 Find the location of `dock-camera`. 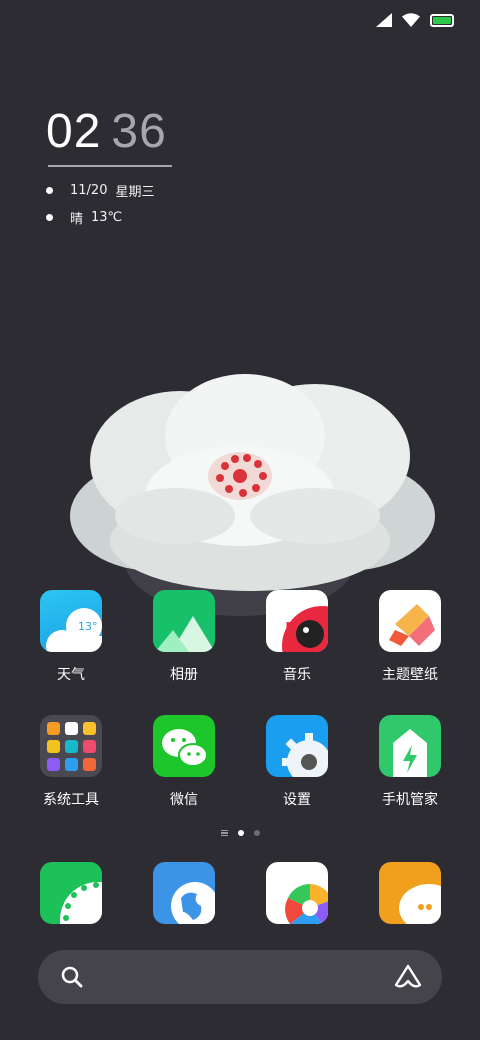

dock-camera is located at coordinates (297, 893).